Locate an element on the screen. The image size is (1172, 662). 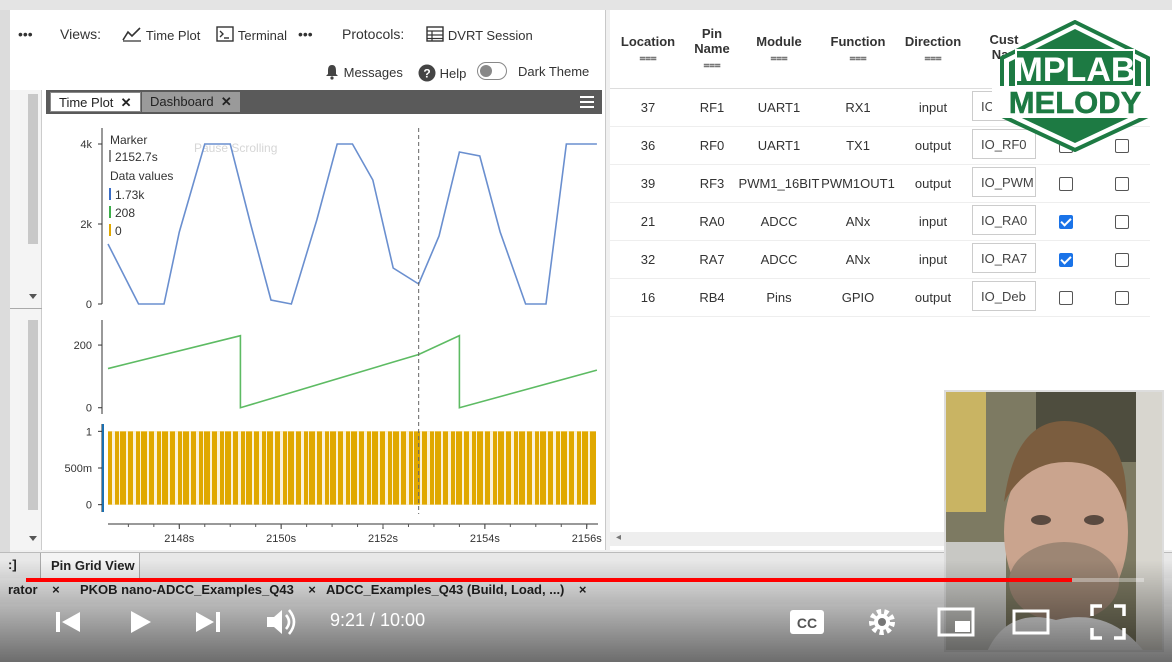
header-location: Location ⩶ is located at coordinates (648, 49).